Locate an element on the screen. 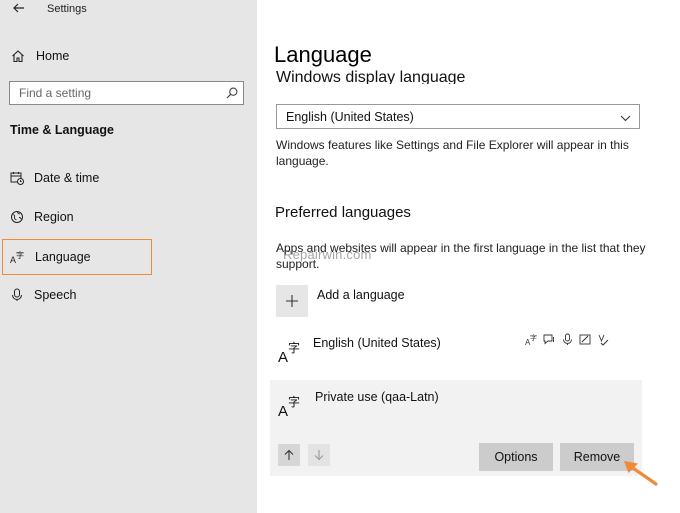 The height and width of the screenshot is (513, 680). back-arrow-icon is located at coordinates (18, 8).